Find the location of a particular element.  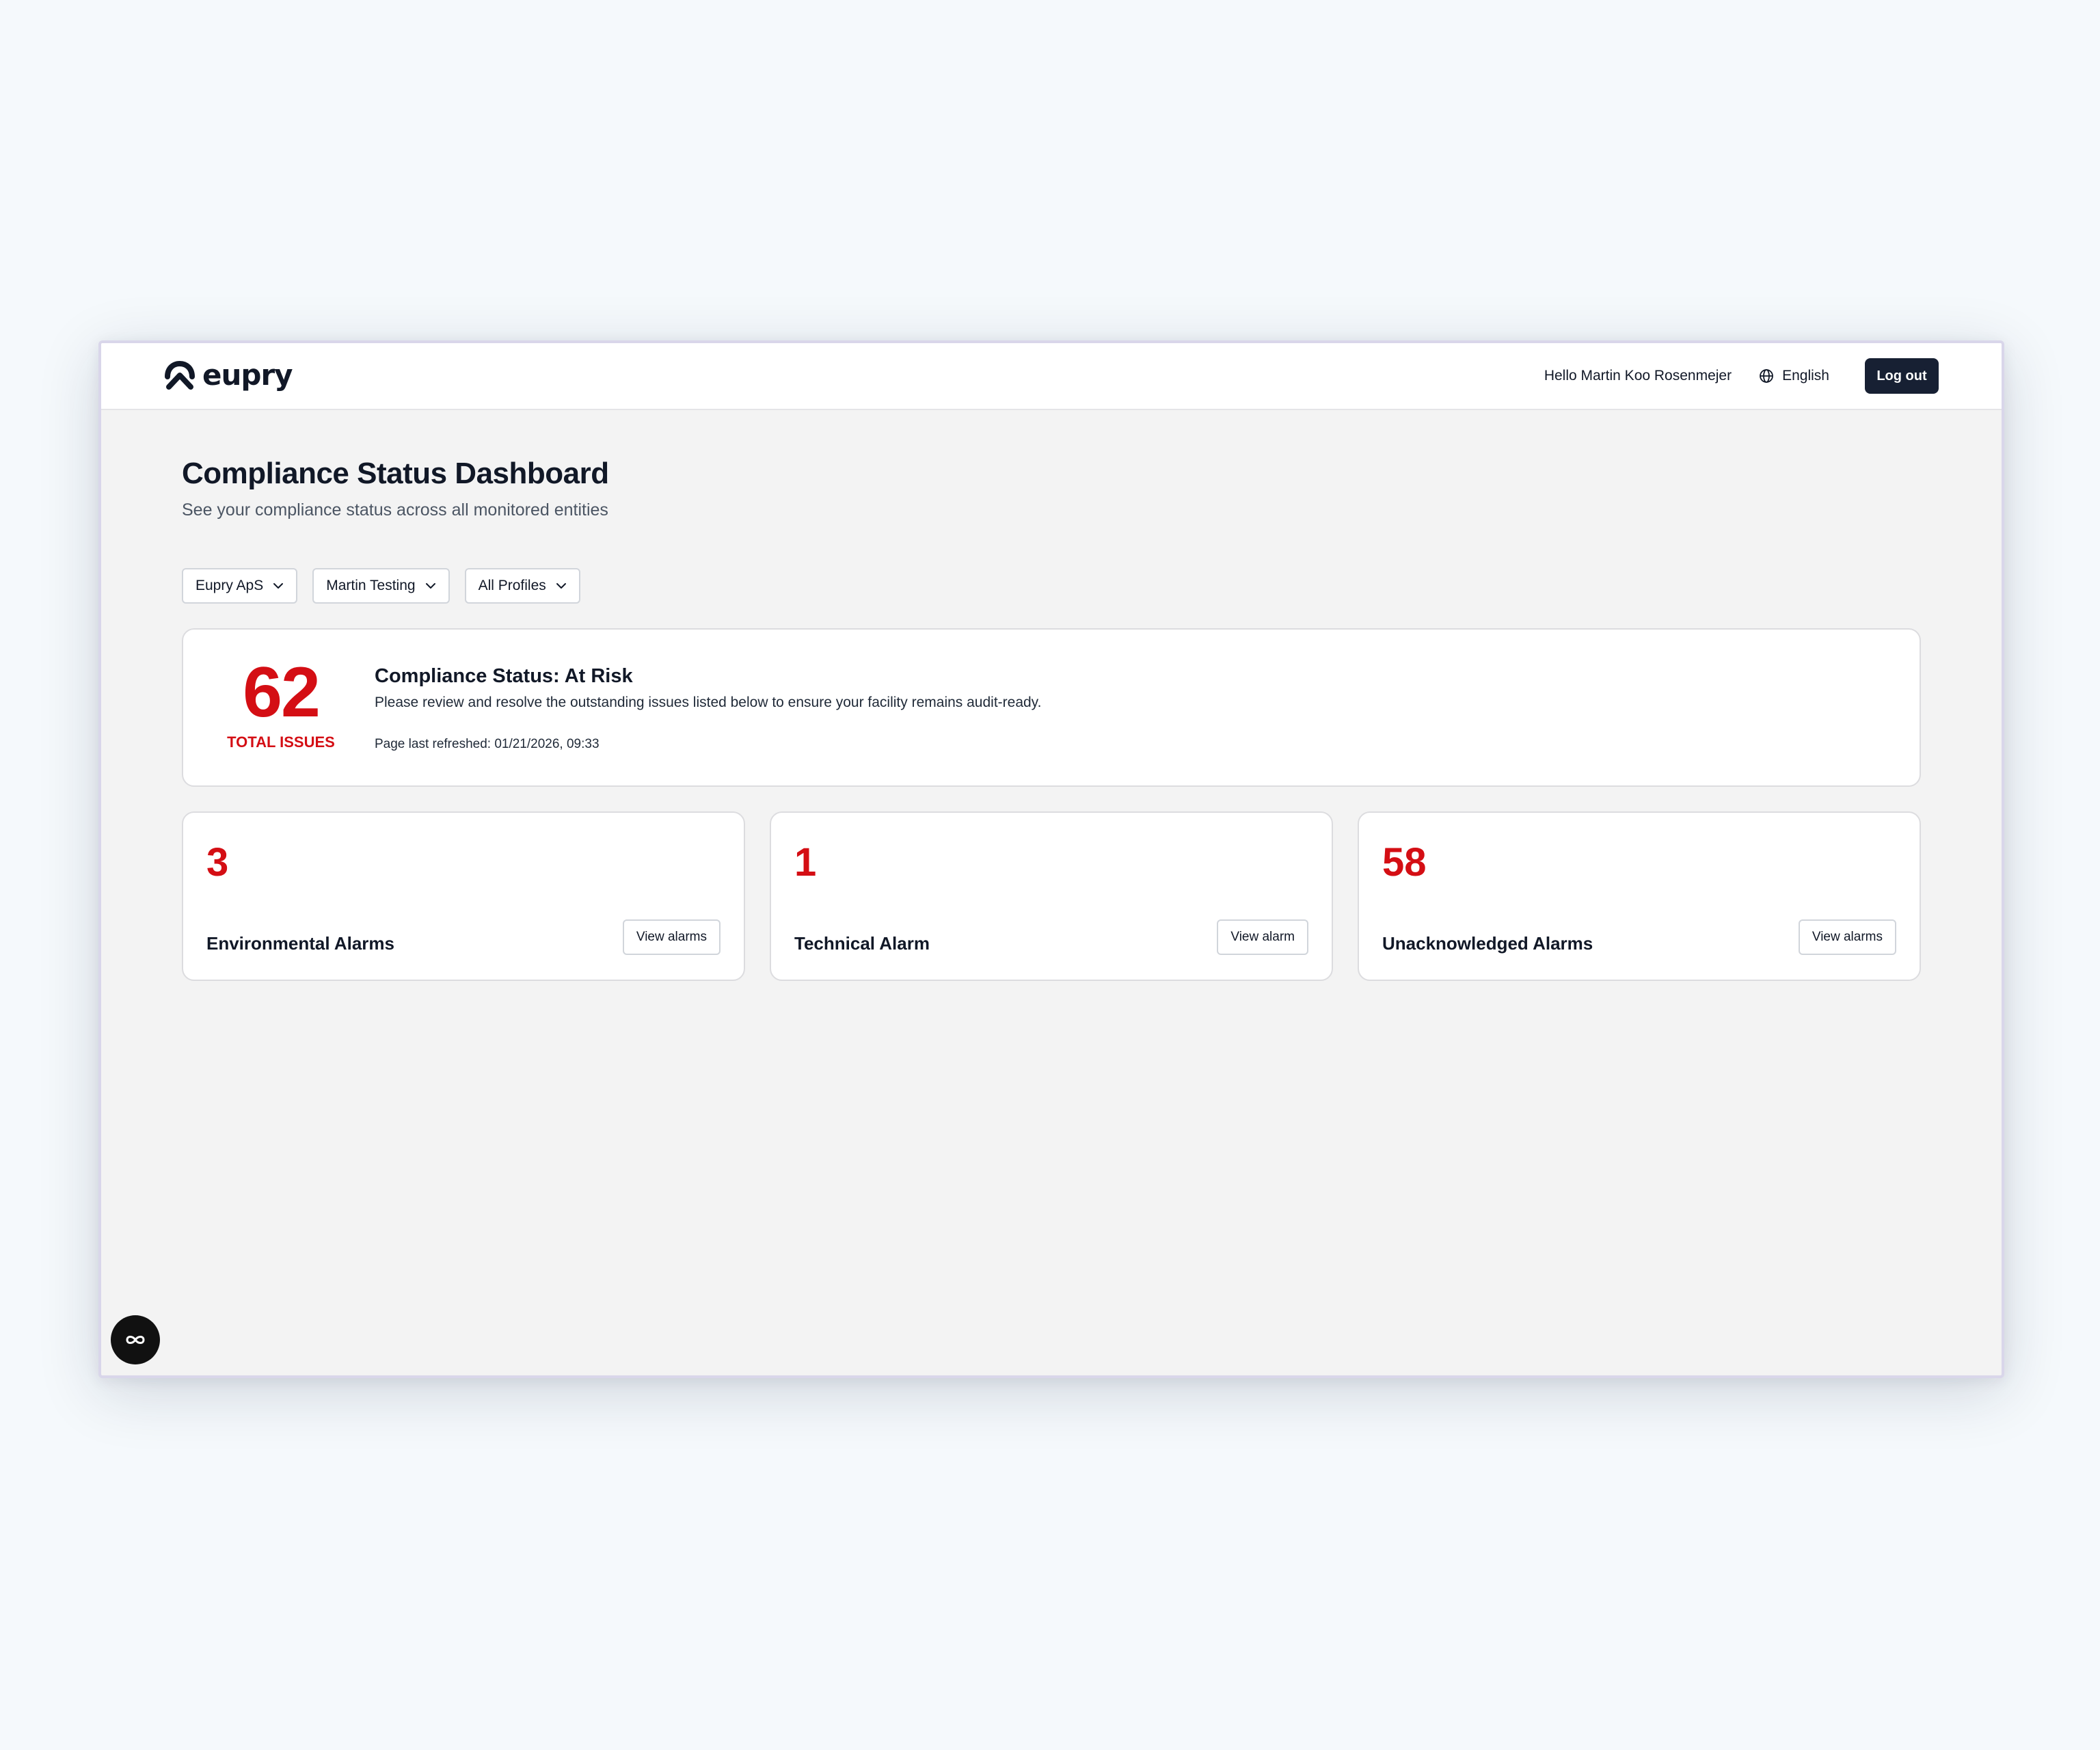

alarm-count: 1 is located at coordinates (806, 862).